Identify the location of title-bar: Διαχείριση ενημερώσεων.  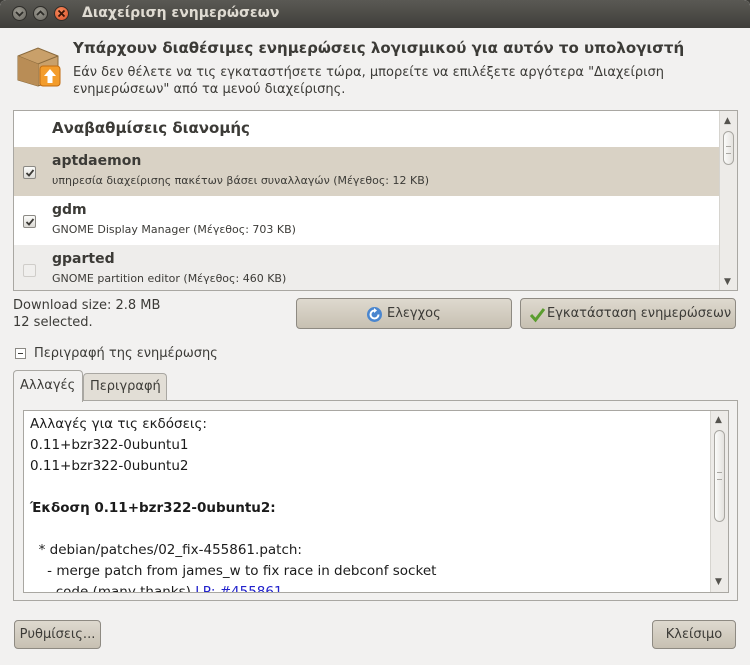
(375, 14).